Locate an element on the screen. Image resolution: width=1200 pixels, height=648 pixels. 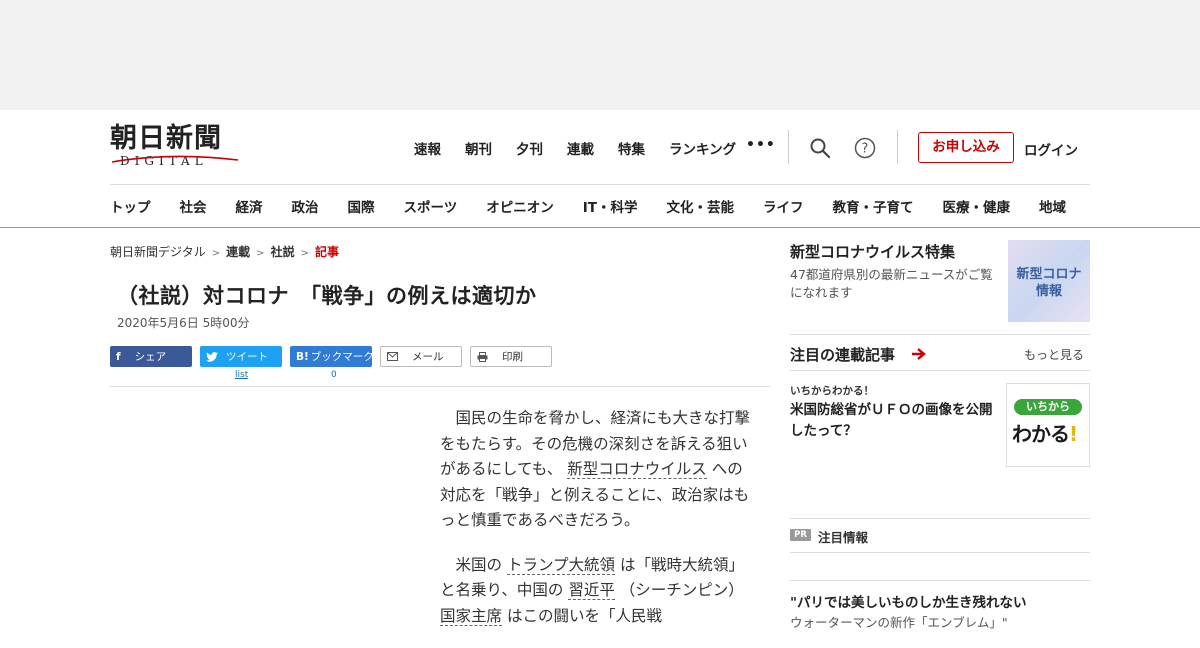
keyword-link: 習近平 is located at coordinates (591, 590).